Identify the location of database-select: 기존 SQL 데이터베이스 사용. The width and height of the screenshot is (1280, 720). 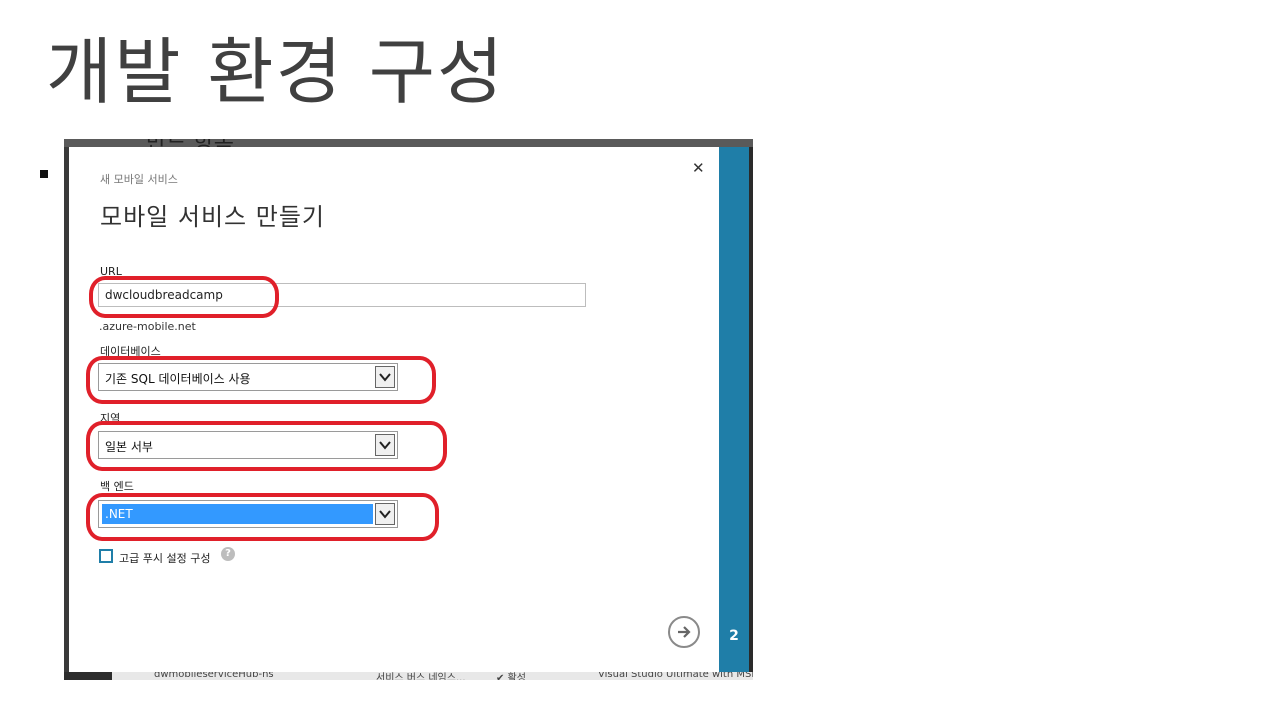
(248, 377).